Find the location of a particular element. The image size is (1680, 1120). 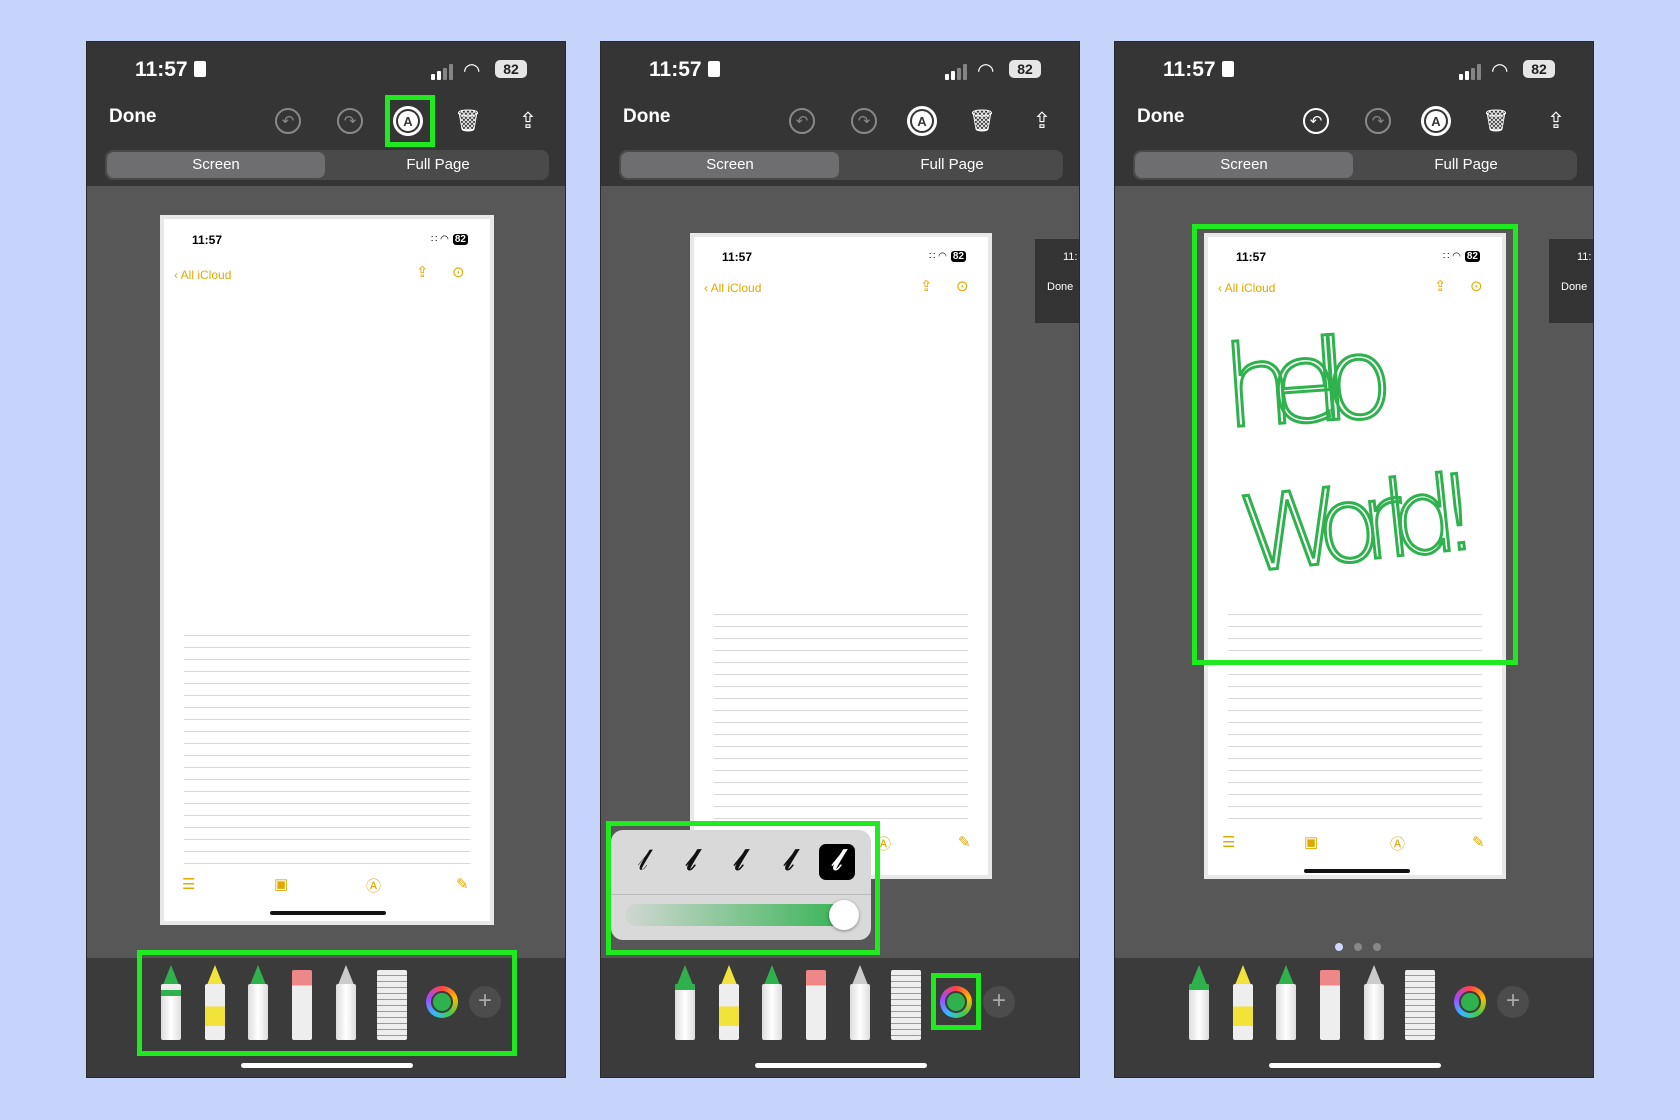

preview-checklist-icon: ☰ is located at coordinates (189, 884).